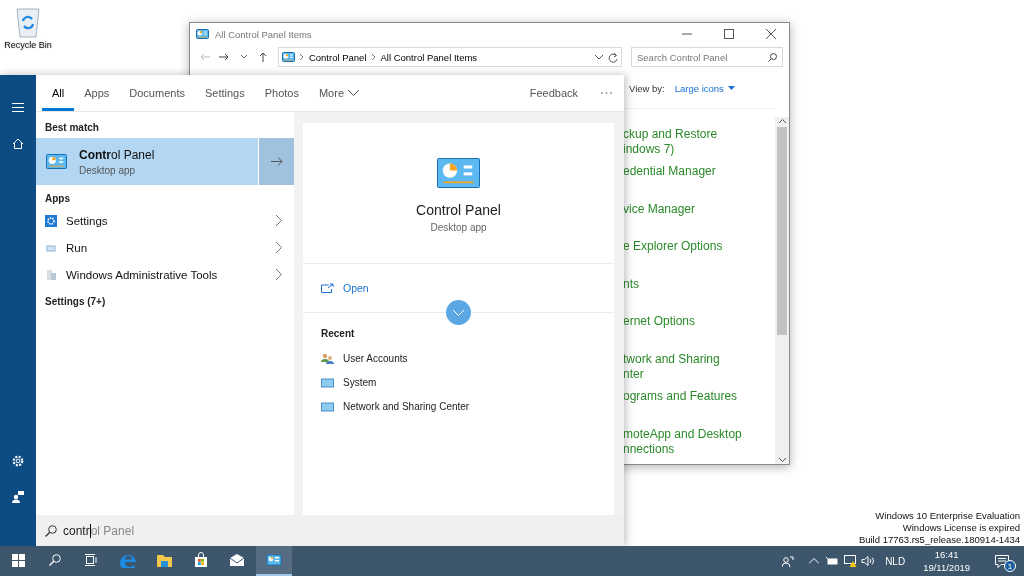 This screenshot has width=1024, height=576. Describe the element at coordinates (165, 161) in the screenshot. I see `best-match-result: Control Panel Desktop app` at that location.